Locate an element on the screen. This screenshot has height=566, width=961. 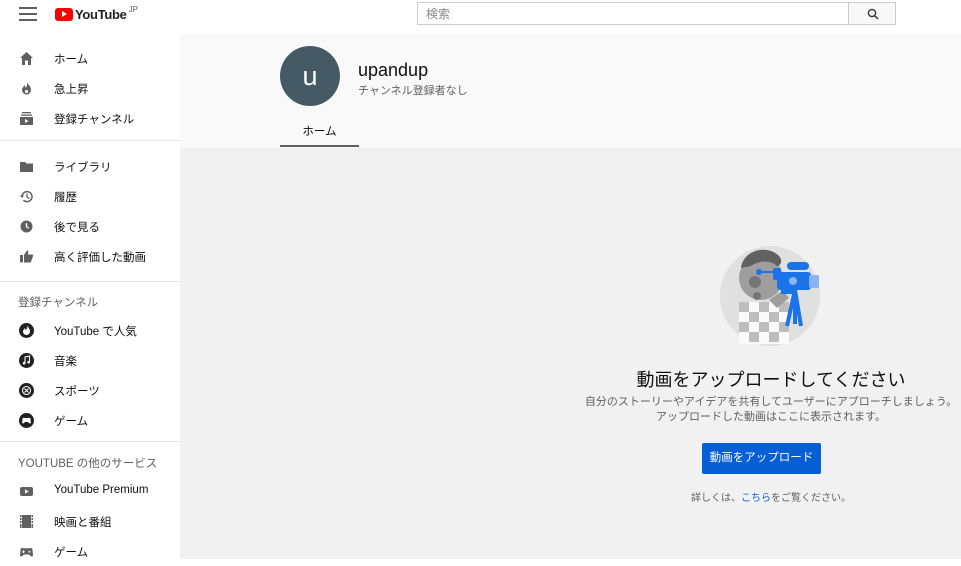
search-icon is located at coordinates (873, 14).